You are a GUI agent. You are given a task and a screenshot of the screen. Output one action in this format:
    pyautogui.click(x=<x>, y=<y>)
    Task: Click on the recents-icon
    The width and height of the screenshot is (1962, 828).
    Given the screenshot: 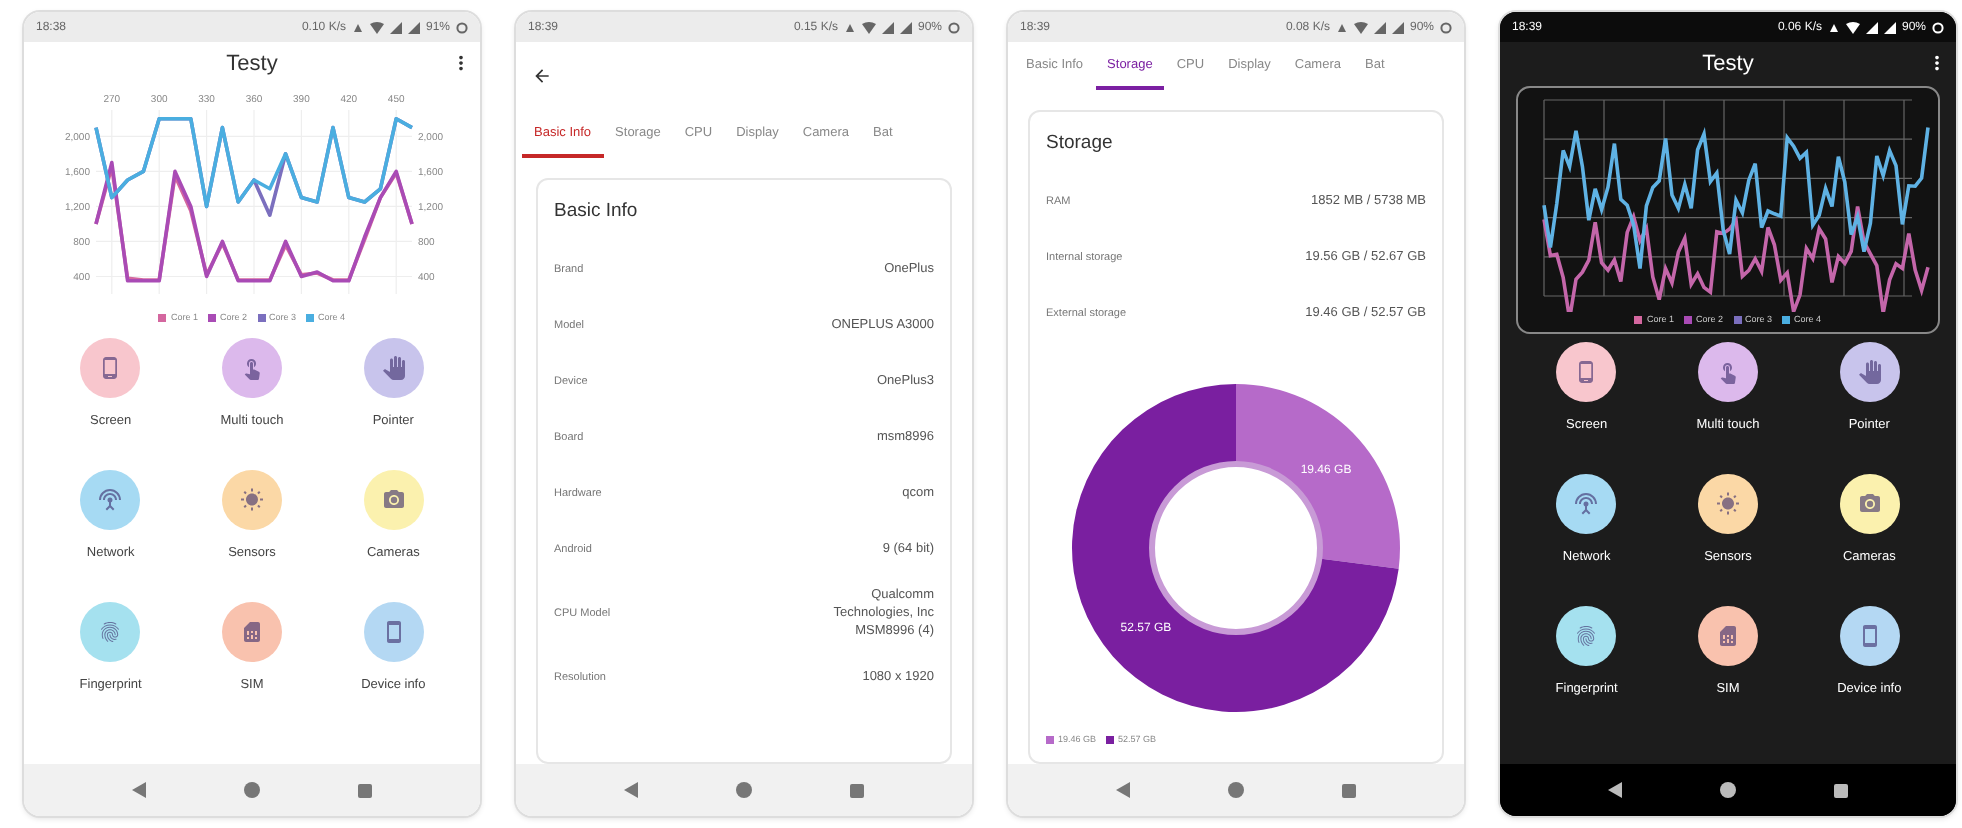 What is the action you would take?
    pyautogui.click(x=1840, y=790)
    